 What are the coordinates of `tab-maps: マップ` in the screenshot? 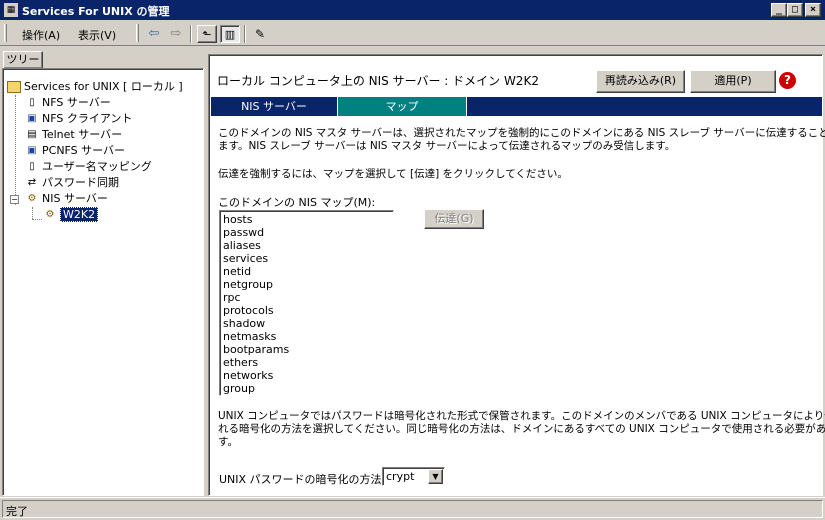 It's located at (402, 106).